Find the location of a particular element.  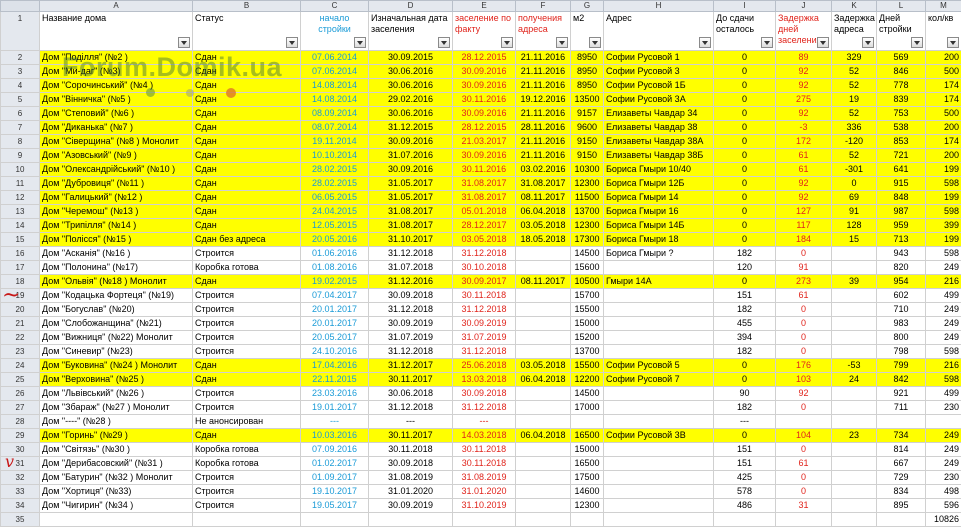

table-cell: 03.02.2016 is located at coordinates (543, 170).